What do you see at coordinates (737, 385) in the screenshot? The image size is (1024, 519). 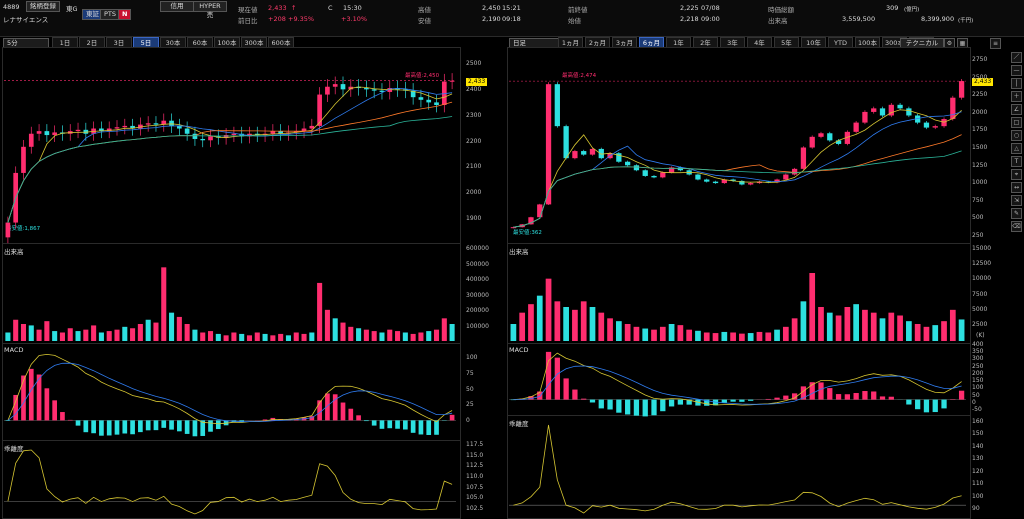 I see `right-macd-signal-line` at bounding box center [737, 385].